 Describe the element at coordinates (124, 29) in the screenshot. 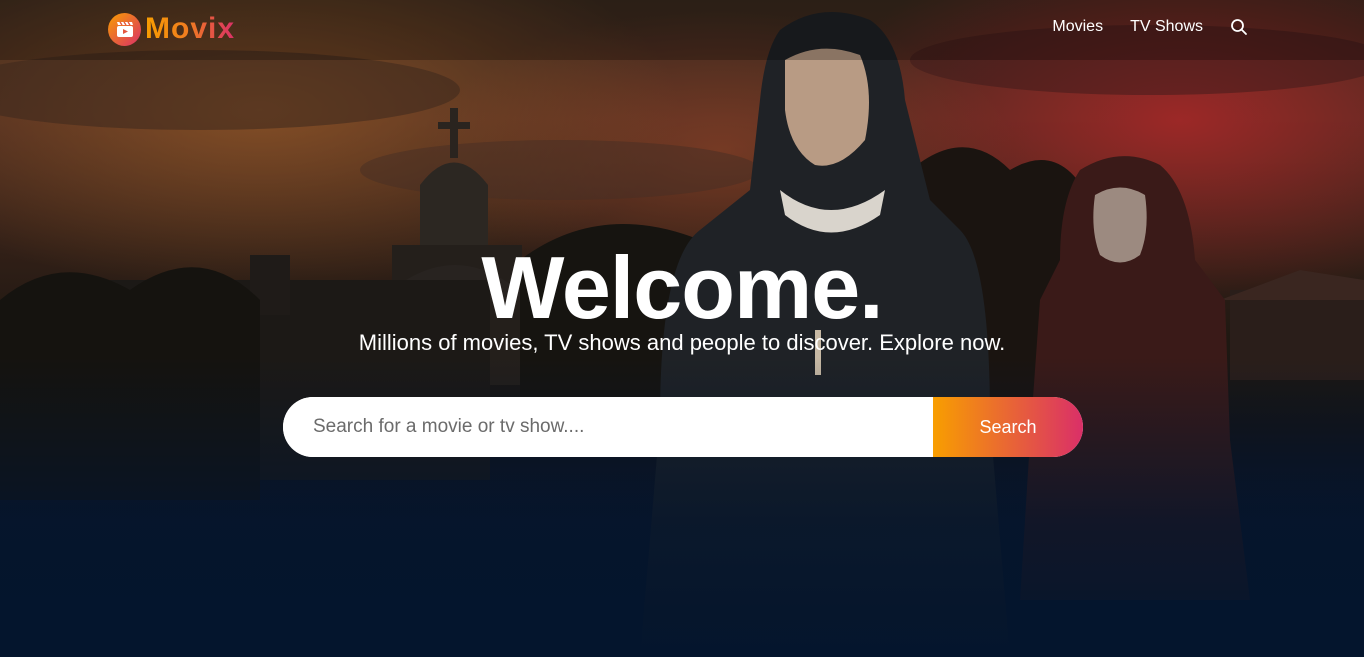

I see `film-clapper-icon` at that location.